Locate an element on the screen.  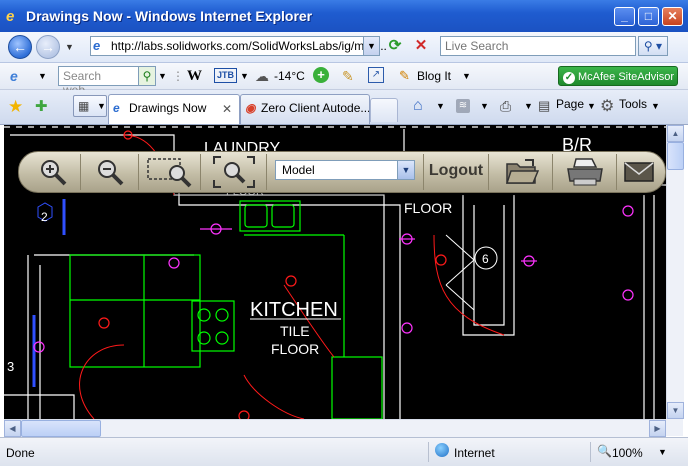
forward-button: → is located at coordinates (48, 47).